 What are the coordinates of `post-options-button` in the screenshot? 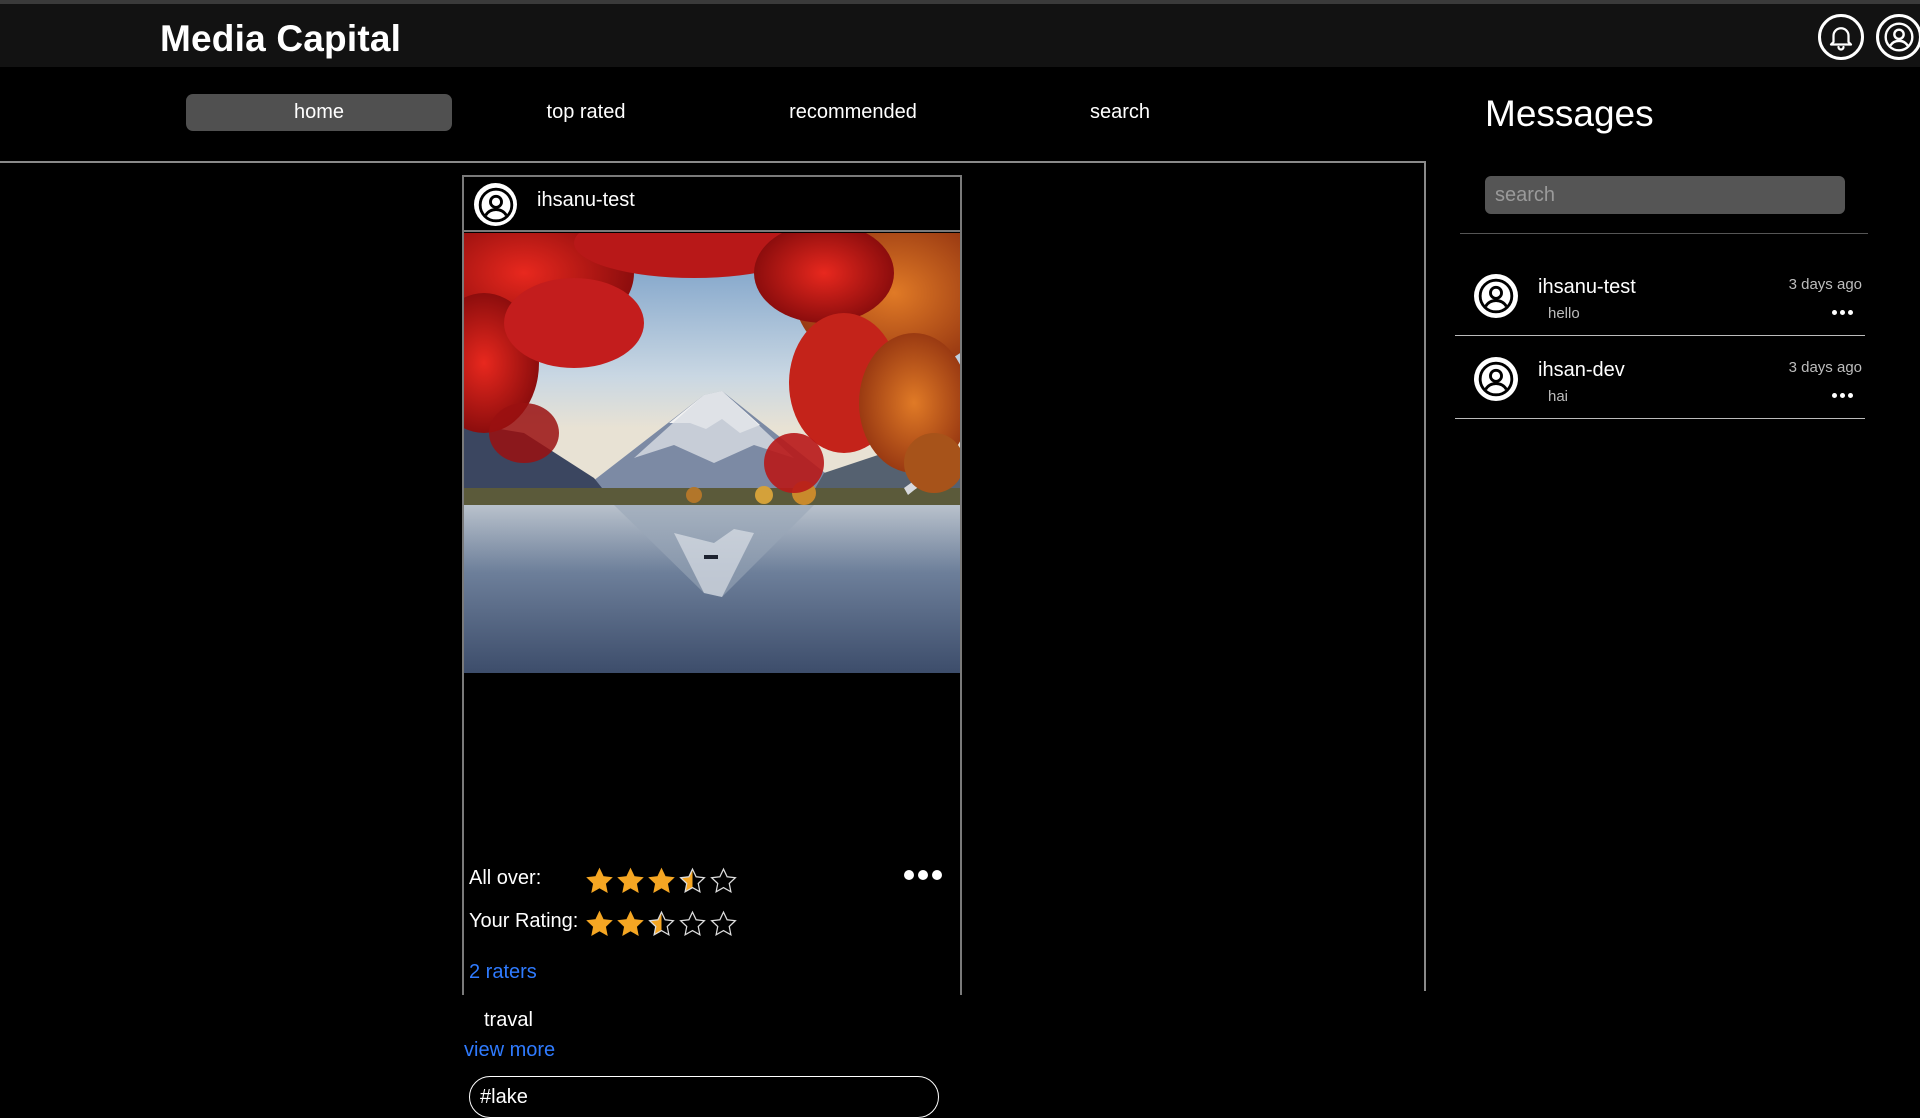 It's located at (923, 875).